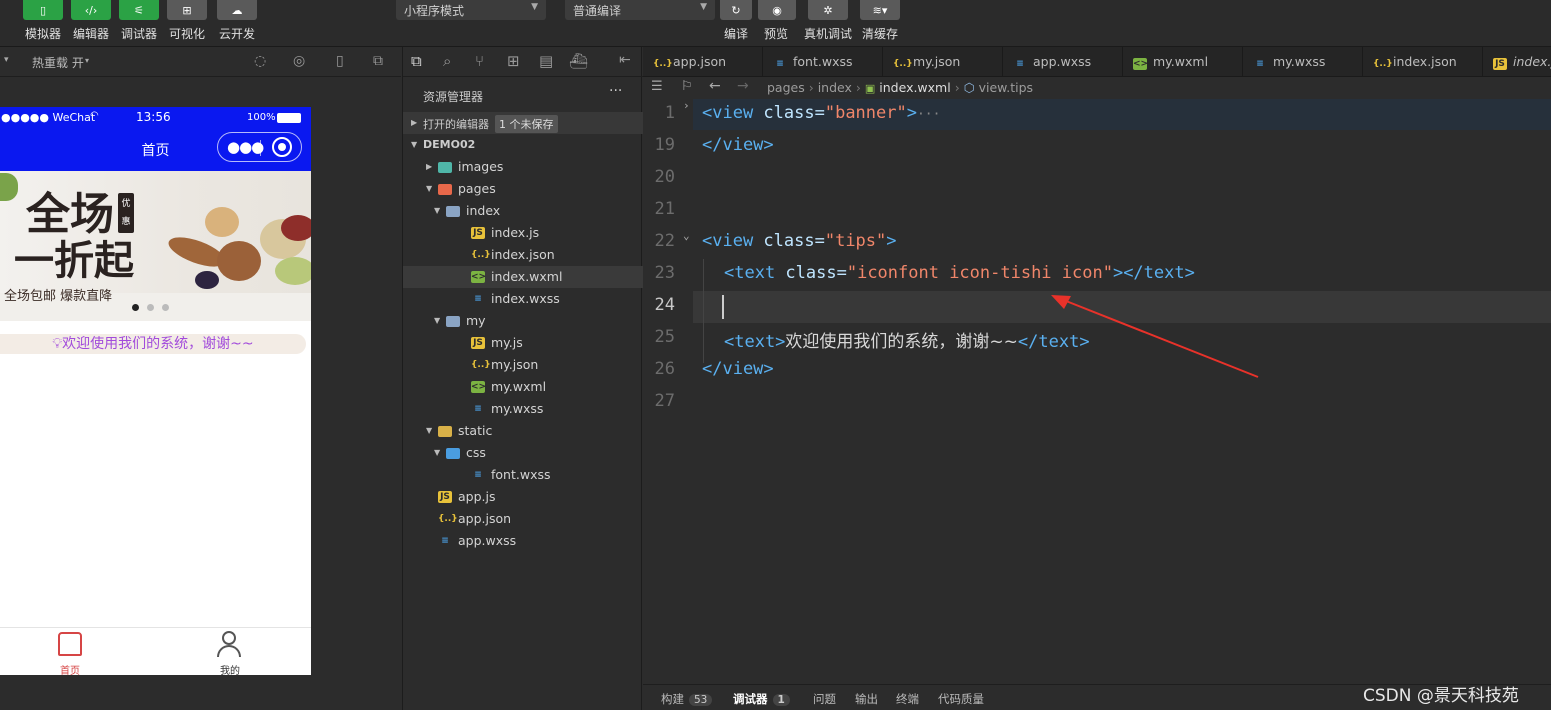  What do you see at coordinates (282, 147) in the screenshot?
I see `close-mini-icon` at bounding box center [282, 147].